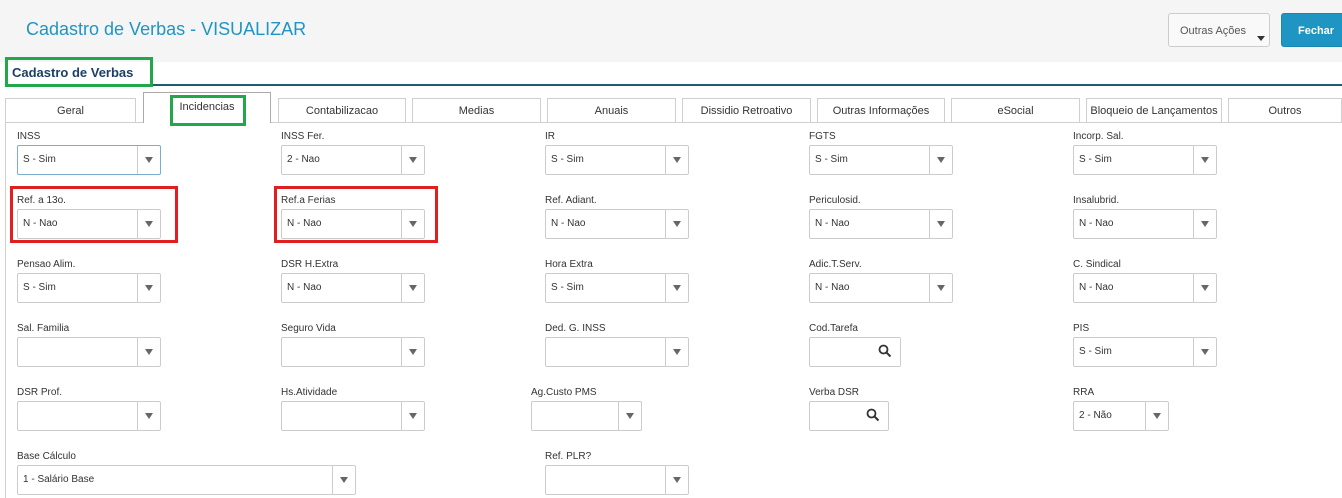 The height and width of the screenshot is (498, 1342). I want to click on rra-select: 2 - Não, so click(1121, 416).